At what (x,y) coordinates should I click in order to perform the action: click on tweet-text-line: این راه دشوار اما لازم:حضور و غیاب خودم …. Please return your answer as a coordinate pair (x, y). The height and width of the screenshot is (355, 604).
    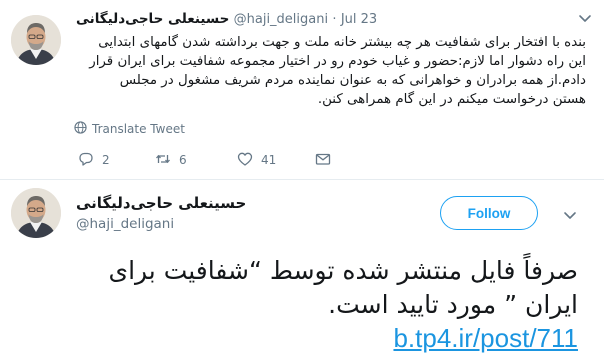
    Looking at the image, I should click on (337, 61).